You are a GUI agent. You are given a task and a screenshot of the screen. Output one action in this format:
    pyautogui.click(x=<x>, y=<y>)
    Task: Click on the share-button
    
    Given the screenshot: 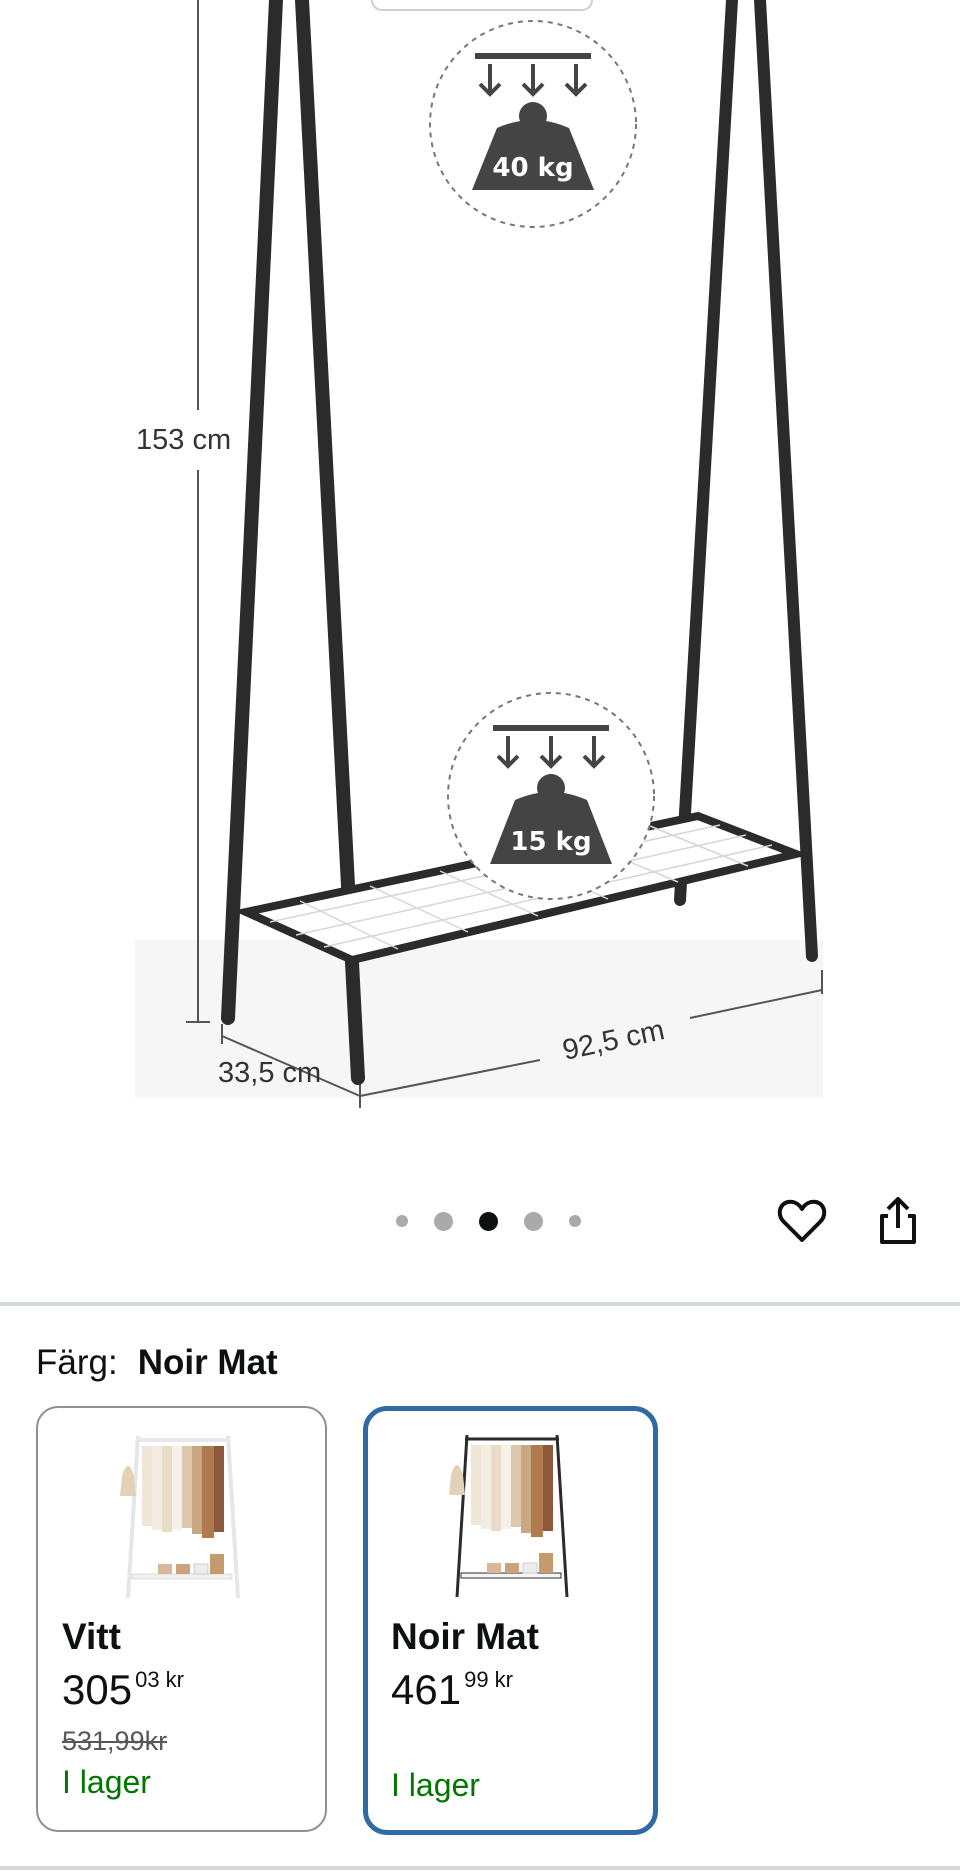 What is the action you would take?
    pyautogui.click(x=898, y=1221)
    